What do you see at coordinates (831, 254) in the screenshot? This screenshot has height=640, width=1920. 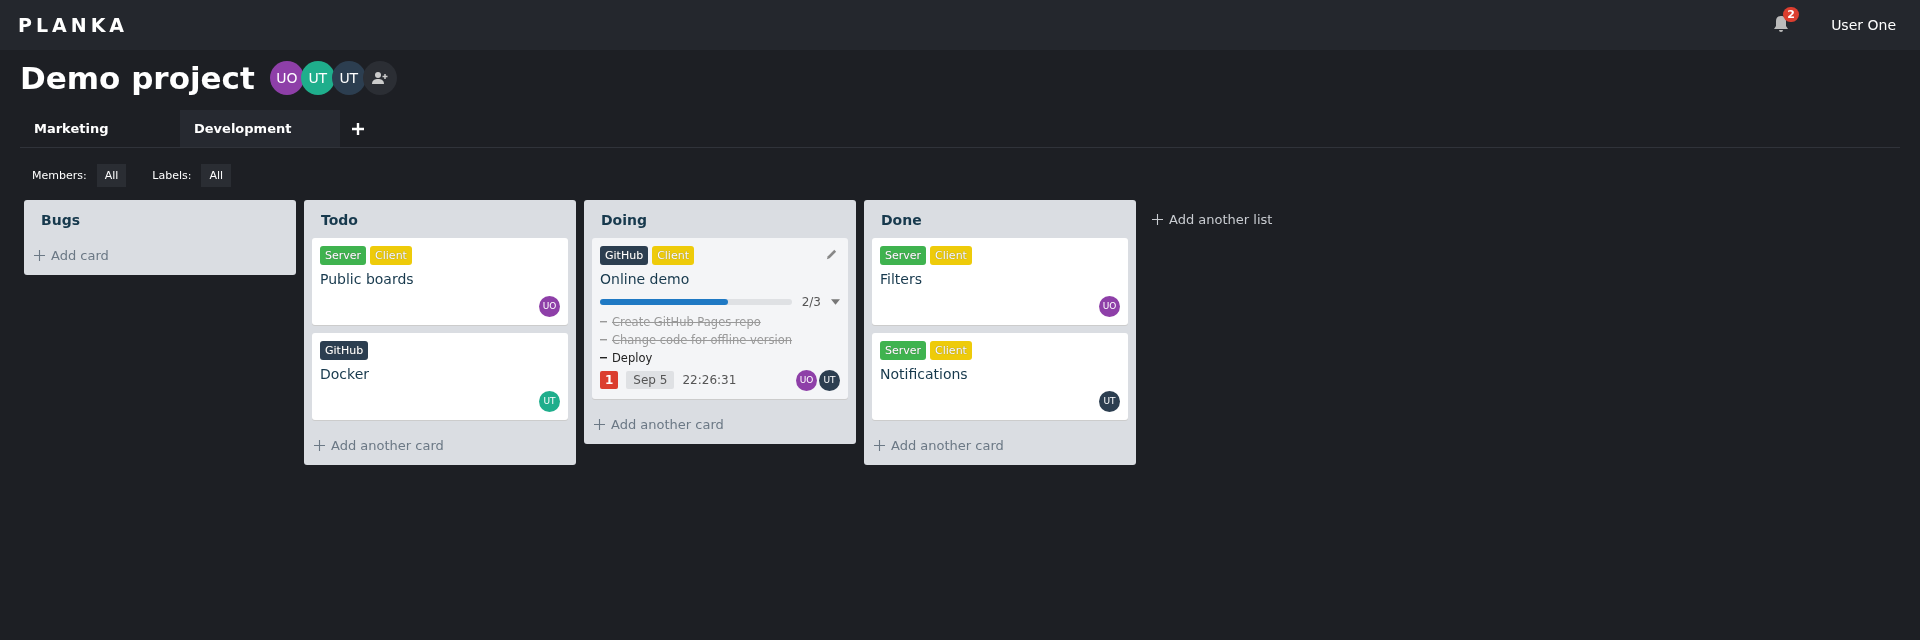 I see `pencil-icon` at bounding box center [831, 254].